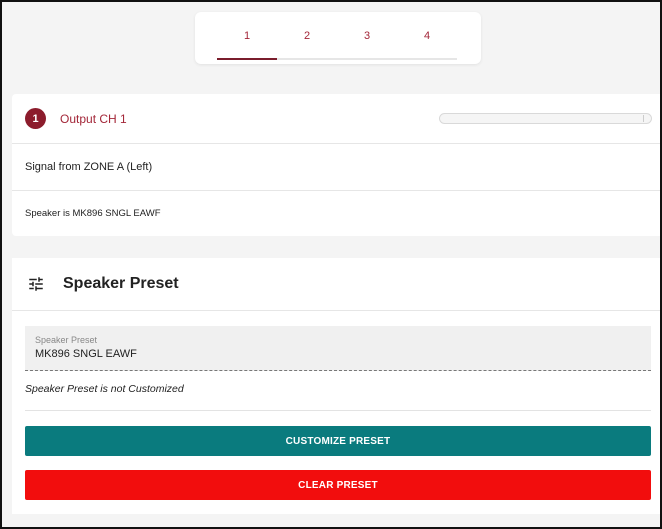  Describe the element at coordinates (338, 485) in the screenshot. I see `clear-preset-button: CLEAR PRESET` at that location.